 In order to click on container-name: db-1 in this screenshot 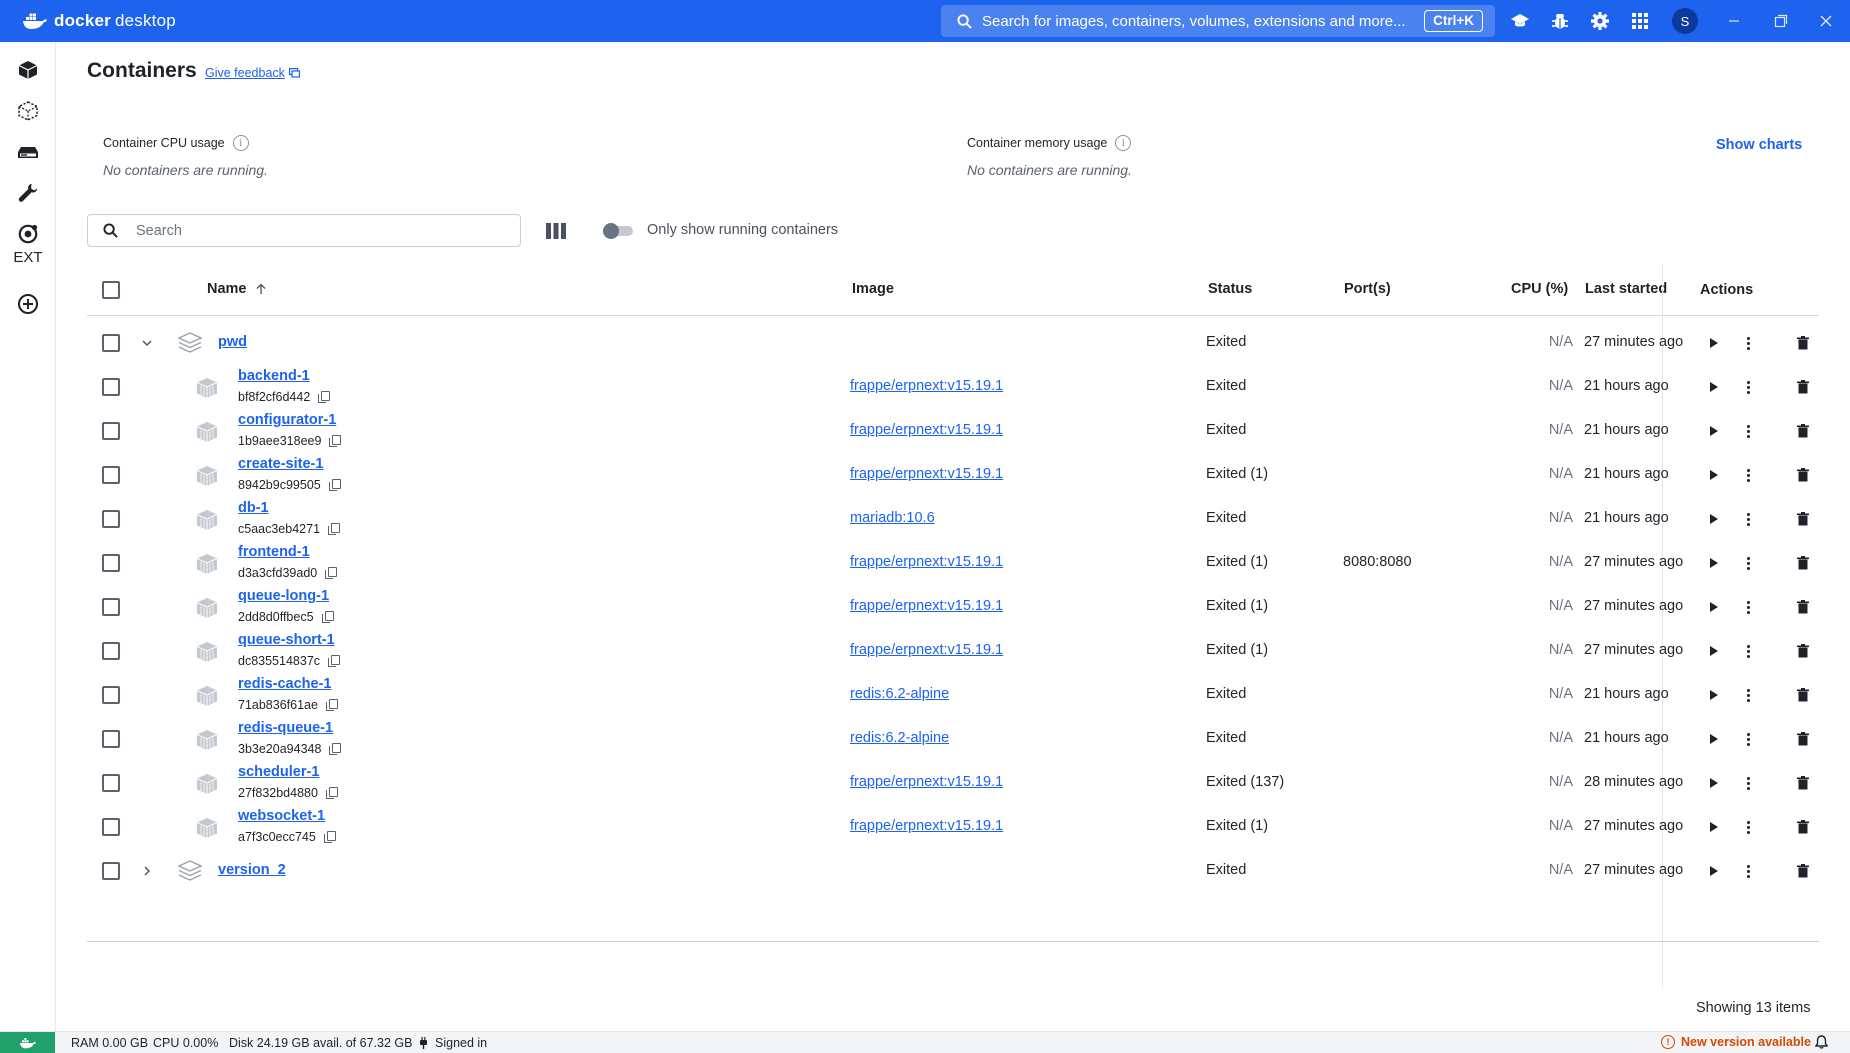, I will do `click(253, 508)`.